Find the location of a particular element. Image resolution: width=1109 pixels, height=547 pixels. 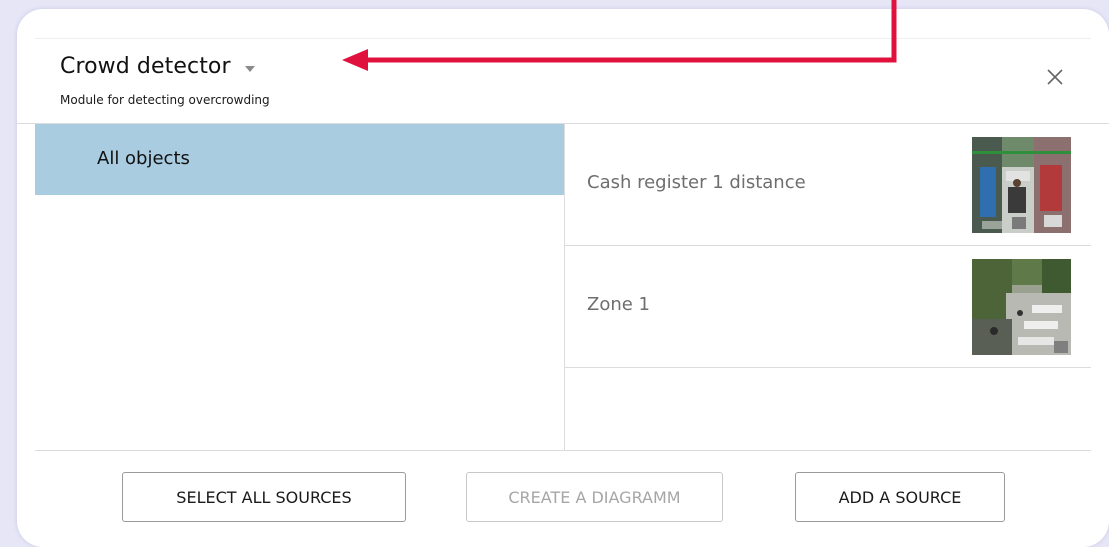

header-divider is located at coordinates (563, 38).